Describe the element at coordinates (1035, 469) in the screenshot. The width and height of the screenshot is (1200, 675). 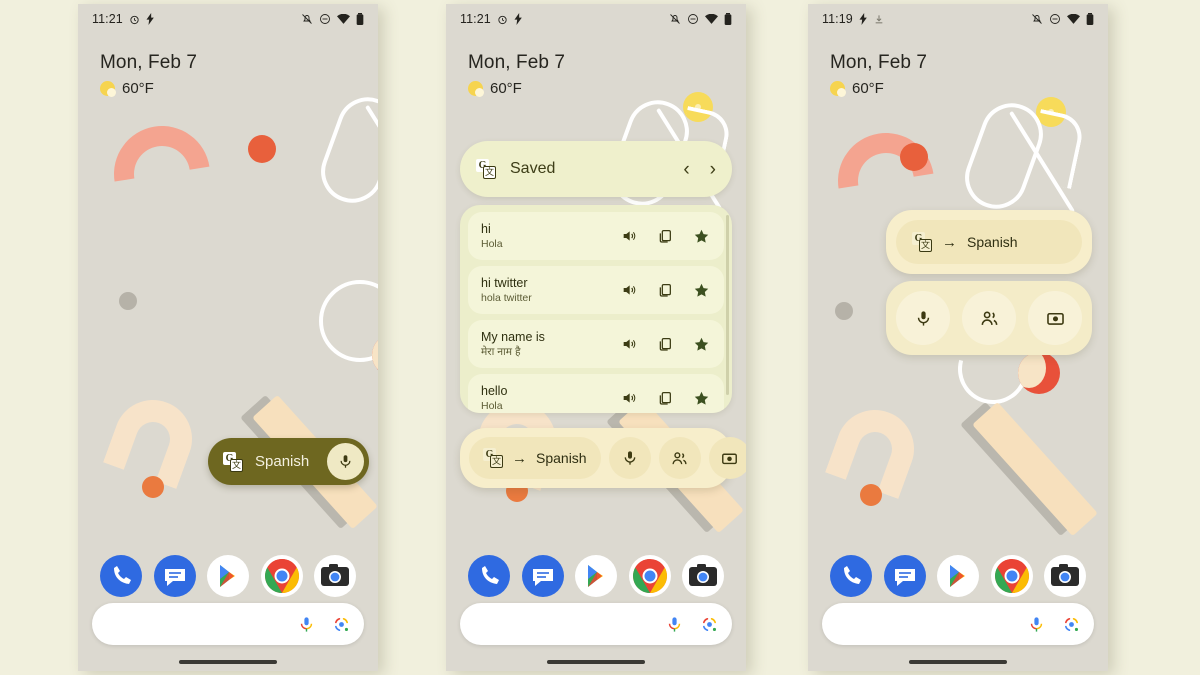
I see `wallpaper-beige-band` at that location.